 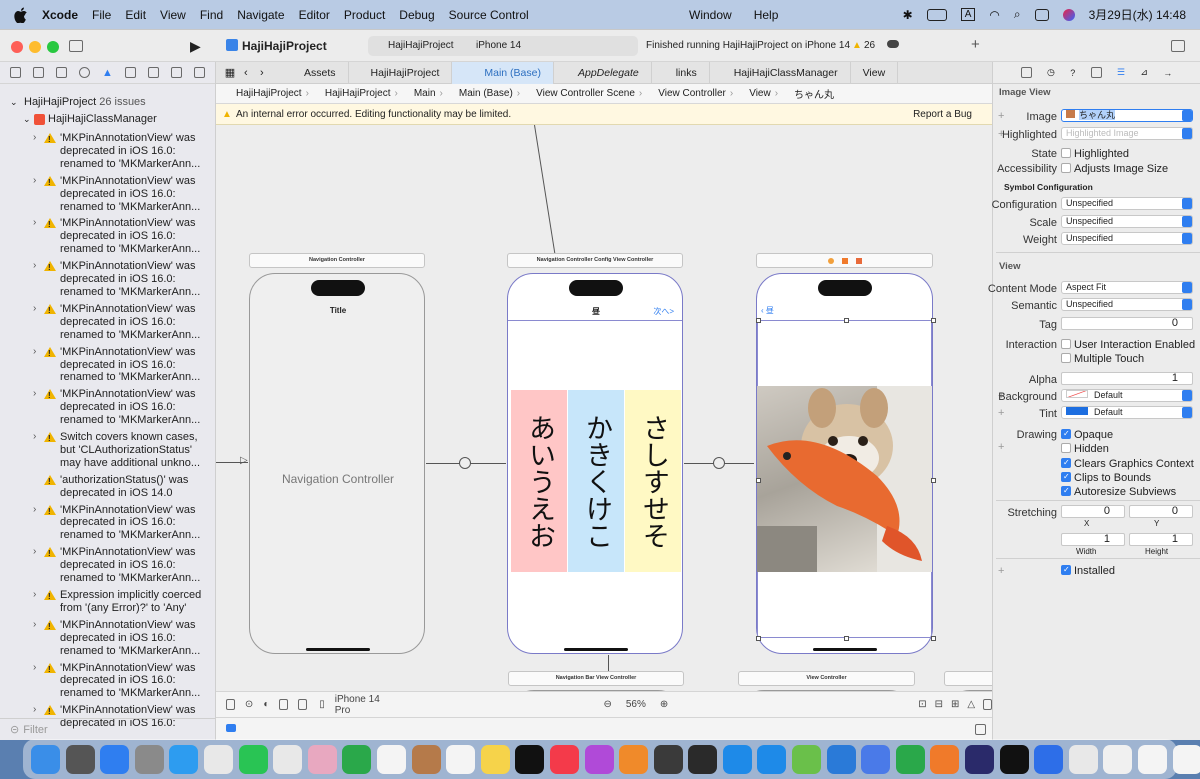 I want to click on highlighted-checkbox, so click(x=1066, y=153).